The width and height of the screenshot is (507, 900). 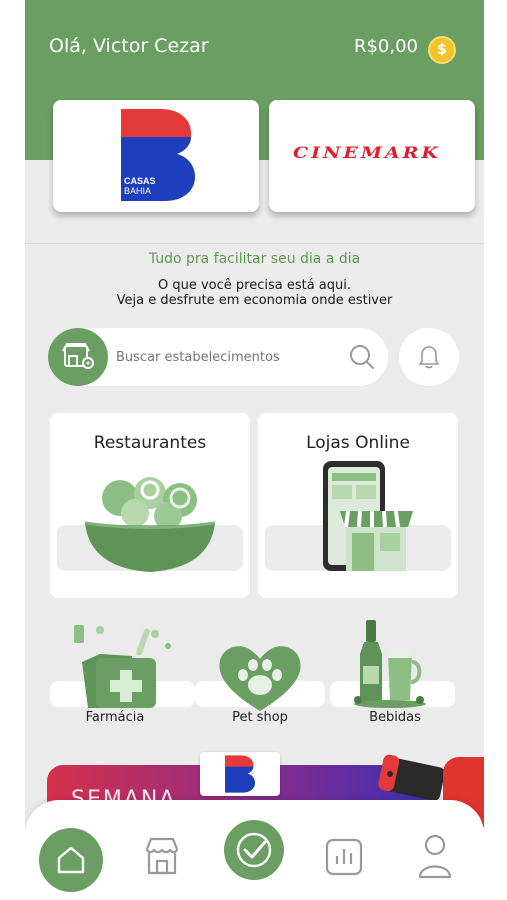 I want to click on partner-card-casas-bahia: CASAS BAHIA, so click(x=156, y=156).